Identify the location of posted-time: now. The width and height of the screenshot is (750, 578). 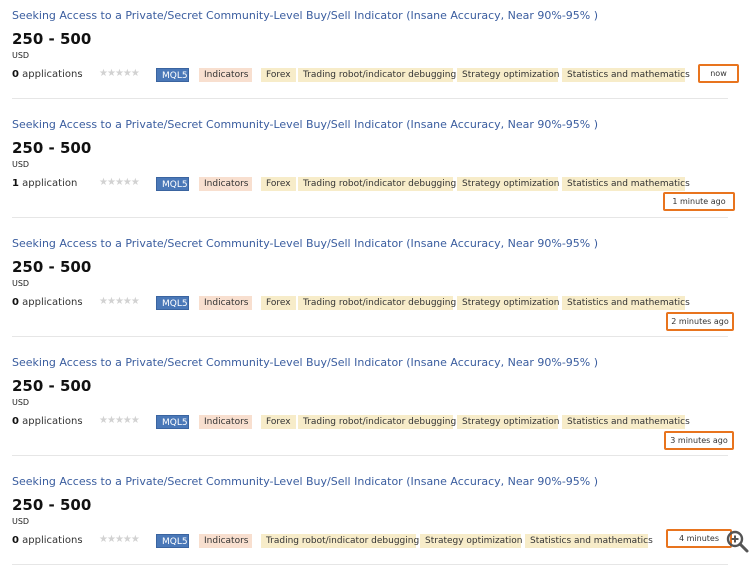
(718, 73).